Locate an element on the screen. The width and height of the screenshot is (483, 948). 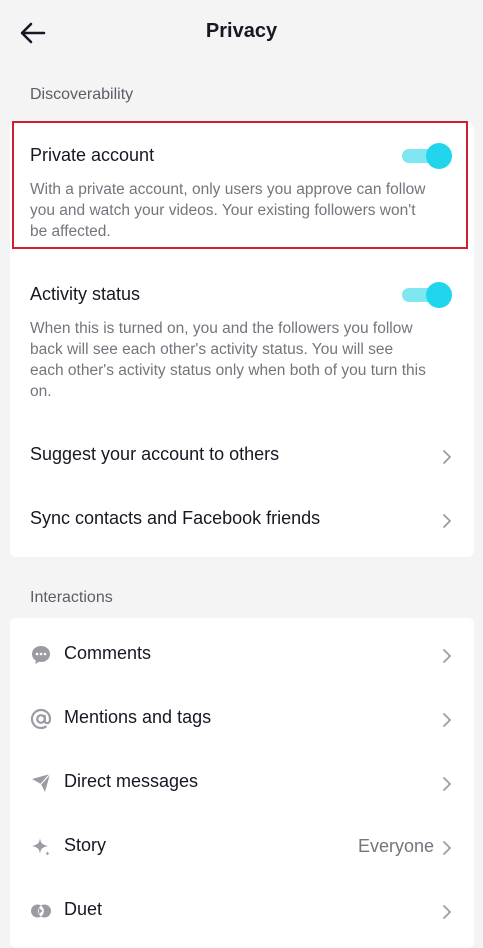
mentions-row: Mentions and tags is located at coordinates (242, 719).